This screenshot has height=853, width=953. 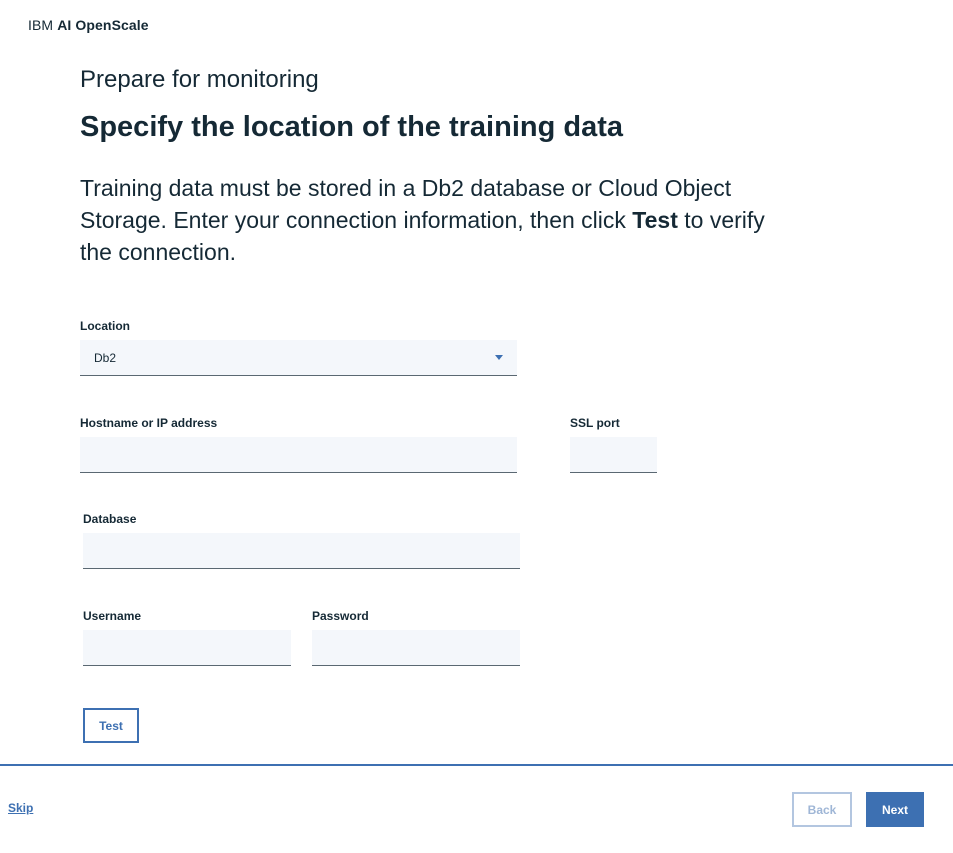 I want to click on brand-prefix: IBM, so click(x=41, y=25).